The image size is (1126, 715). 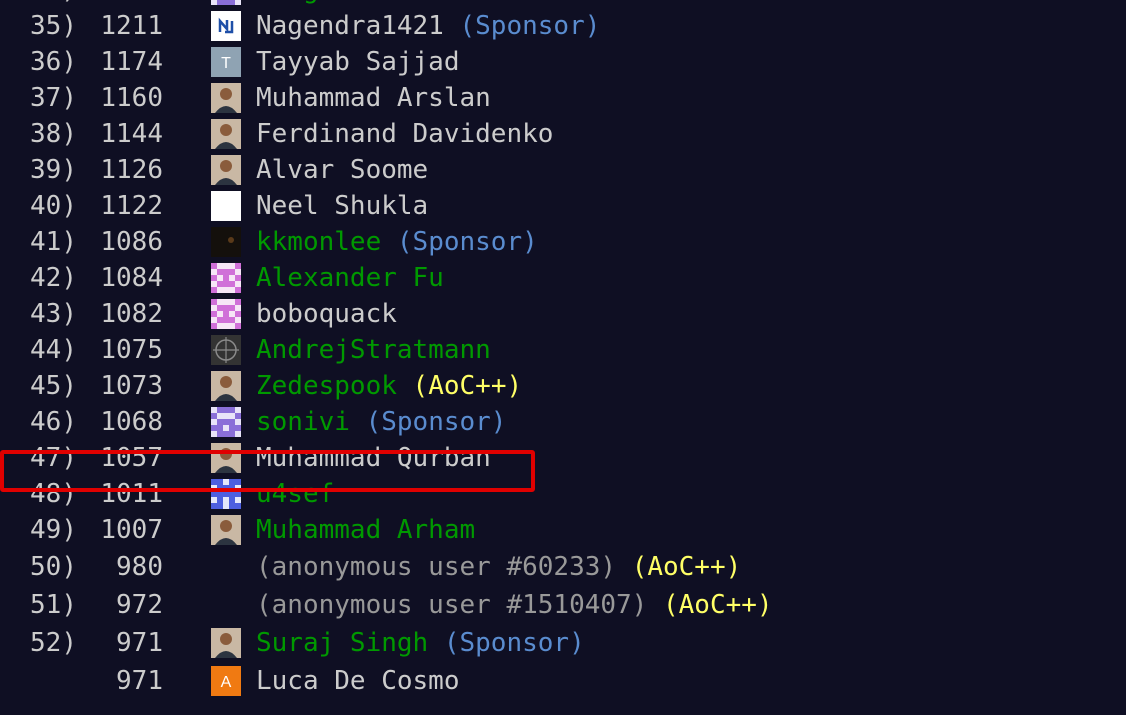 I want to click on score: 1122, so click(x=131, y=206).